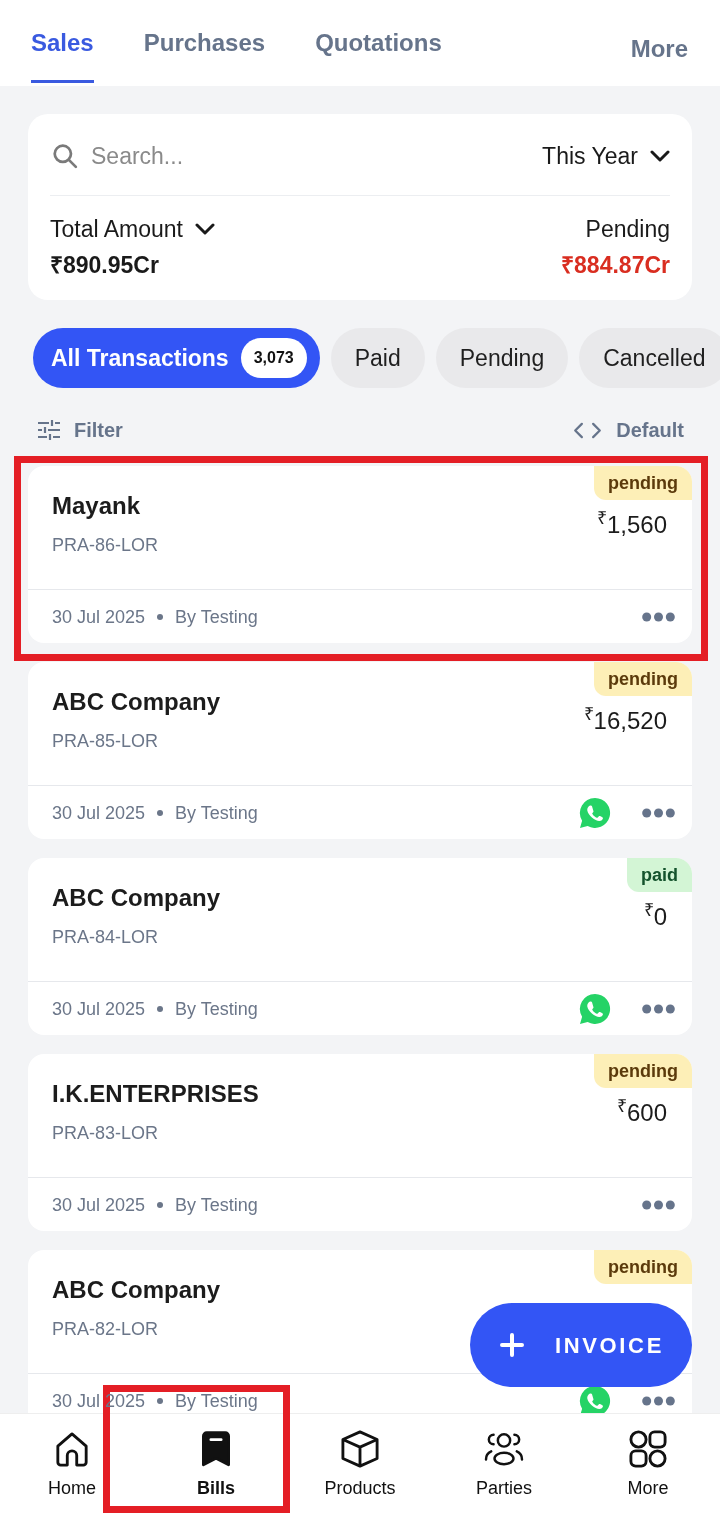 The image size is (720, 1515). Describe the element at coordinates (204, 41) in the screenshot. I see `tab: Purchases` at that location.